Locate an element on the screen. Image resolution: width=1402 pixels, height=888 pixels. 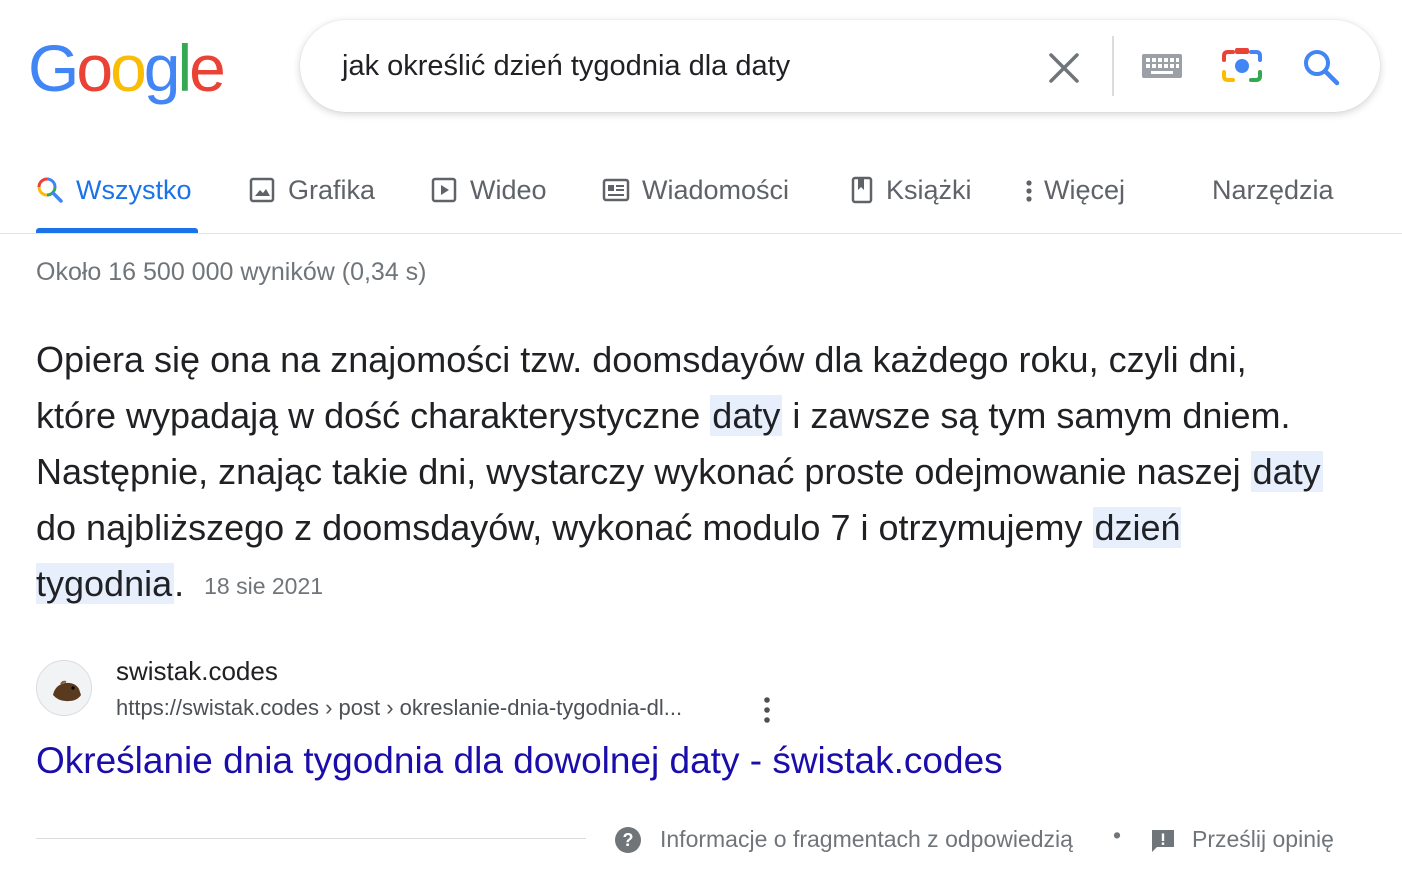
video-icon is located at coordinates (444, 190).